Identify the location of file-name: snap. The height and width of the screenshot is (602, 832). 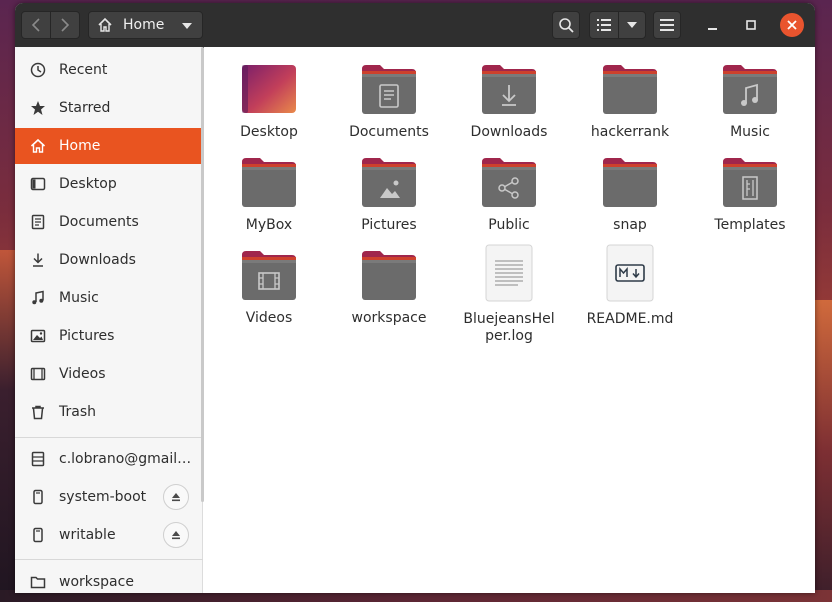
(630, 225).